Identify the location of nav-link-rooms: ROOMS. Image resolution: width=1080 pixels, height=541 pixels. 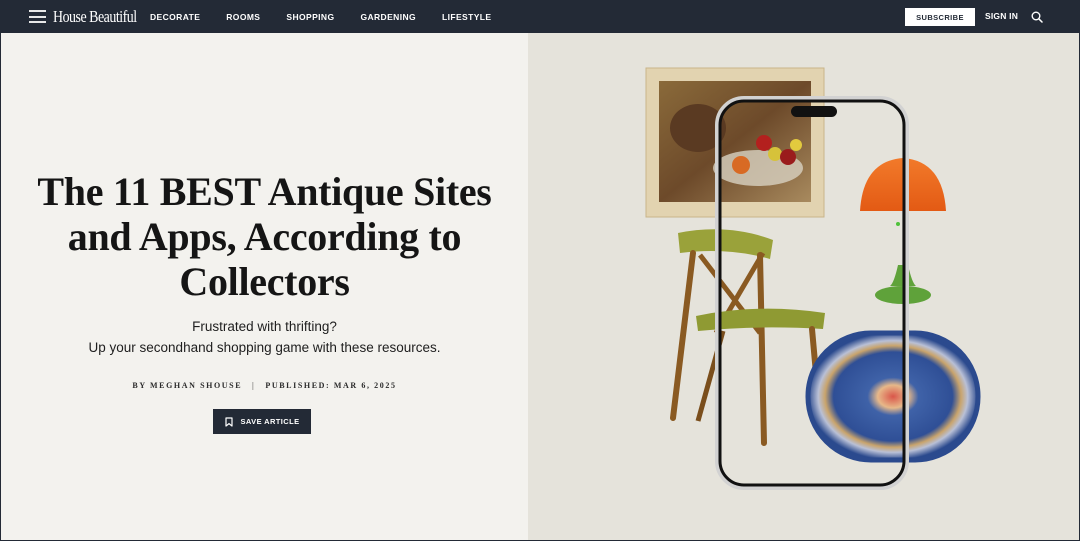
(243, 17).